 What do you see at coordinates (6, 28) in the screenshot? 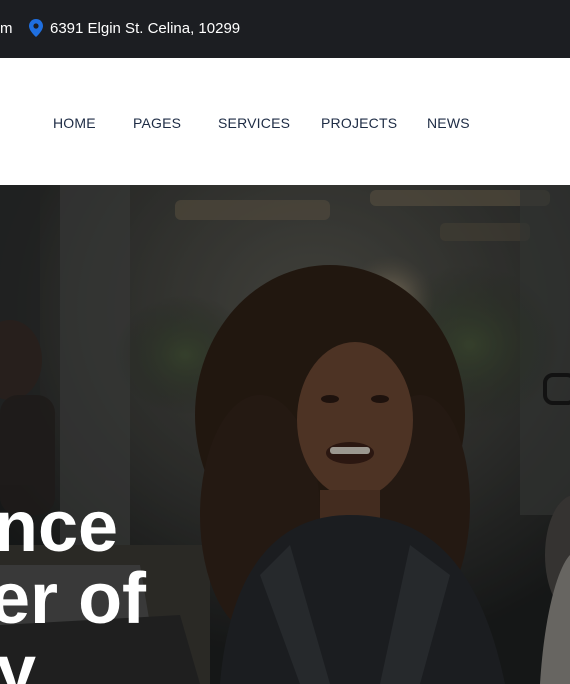
I see `email-text: m` at bounding box center [6, 28].